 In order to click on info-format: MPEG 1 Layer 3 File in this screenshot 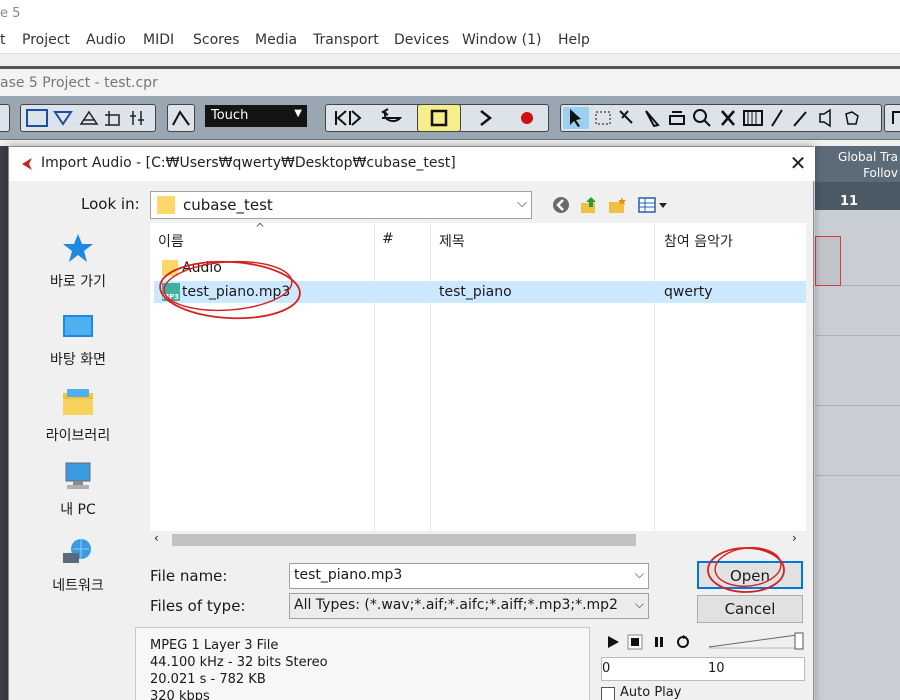, I will do `click(214, 645)`.